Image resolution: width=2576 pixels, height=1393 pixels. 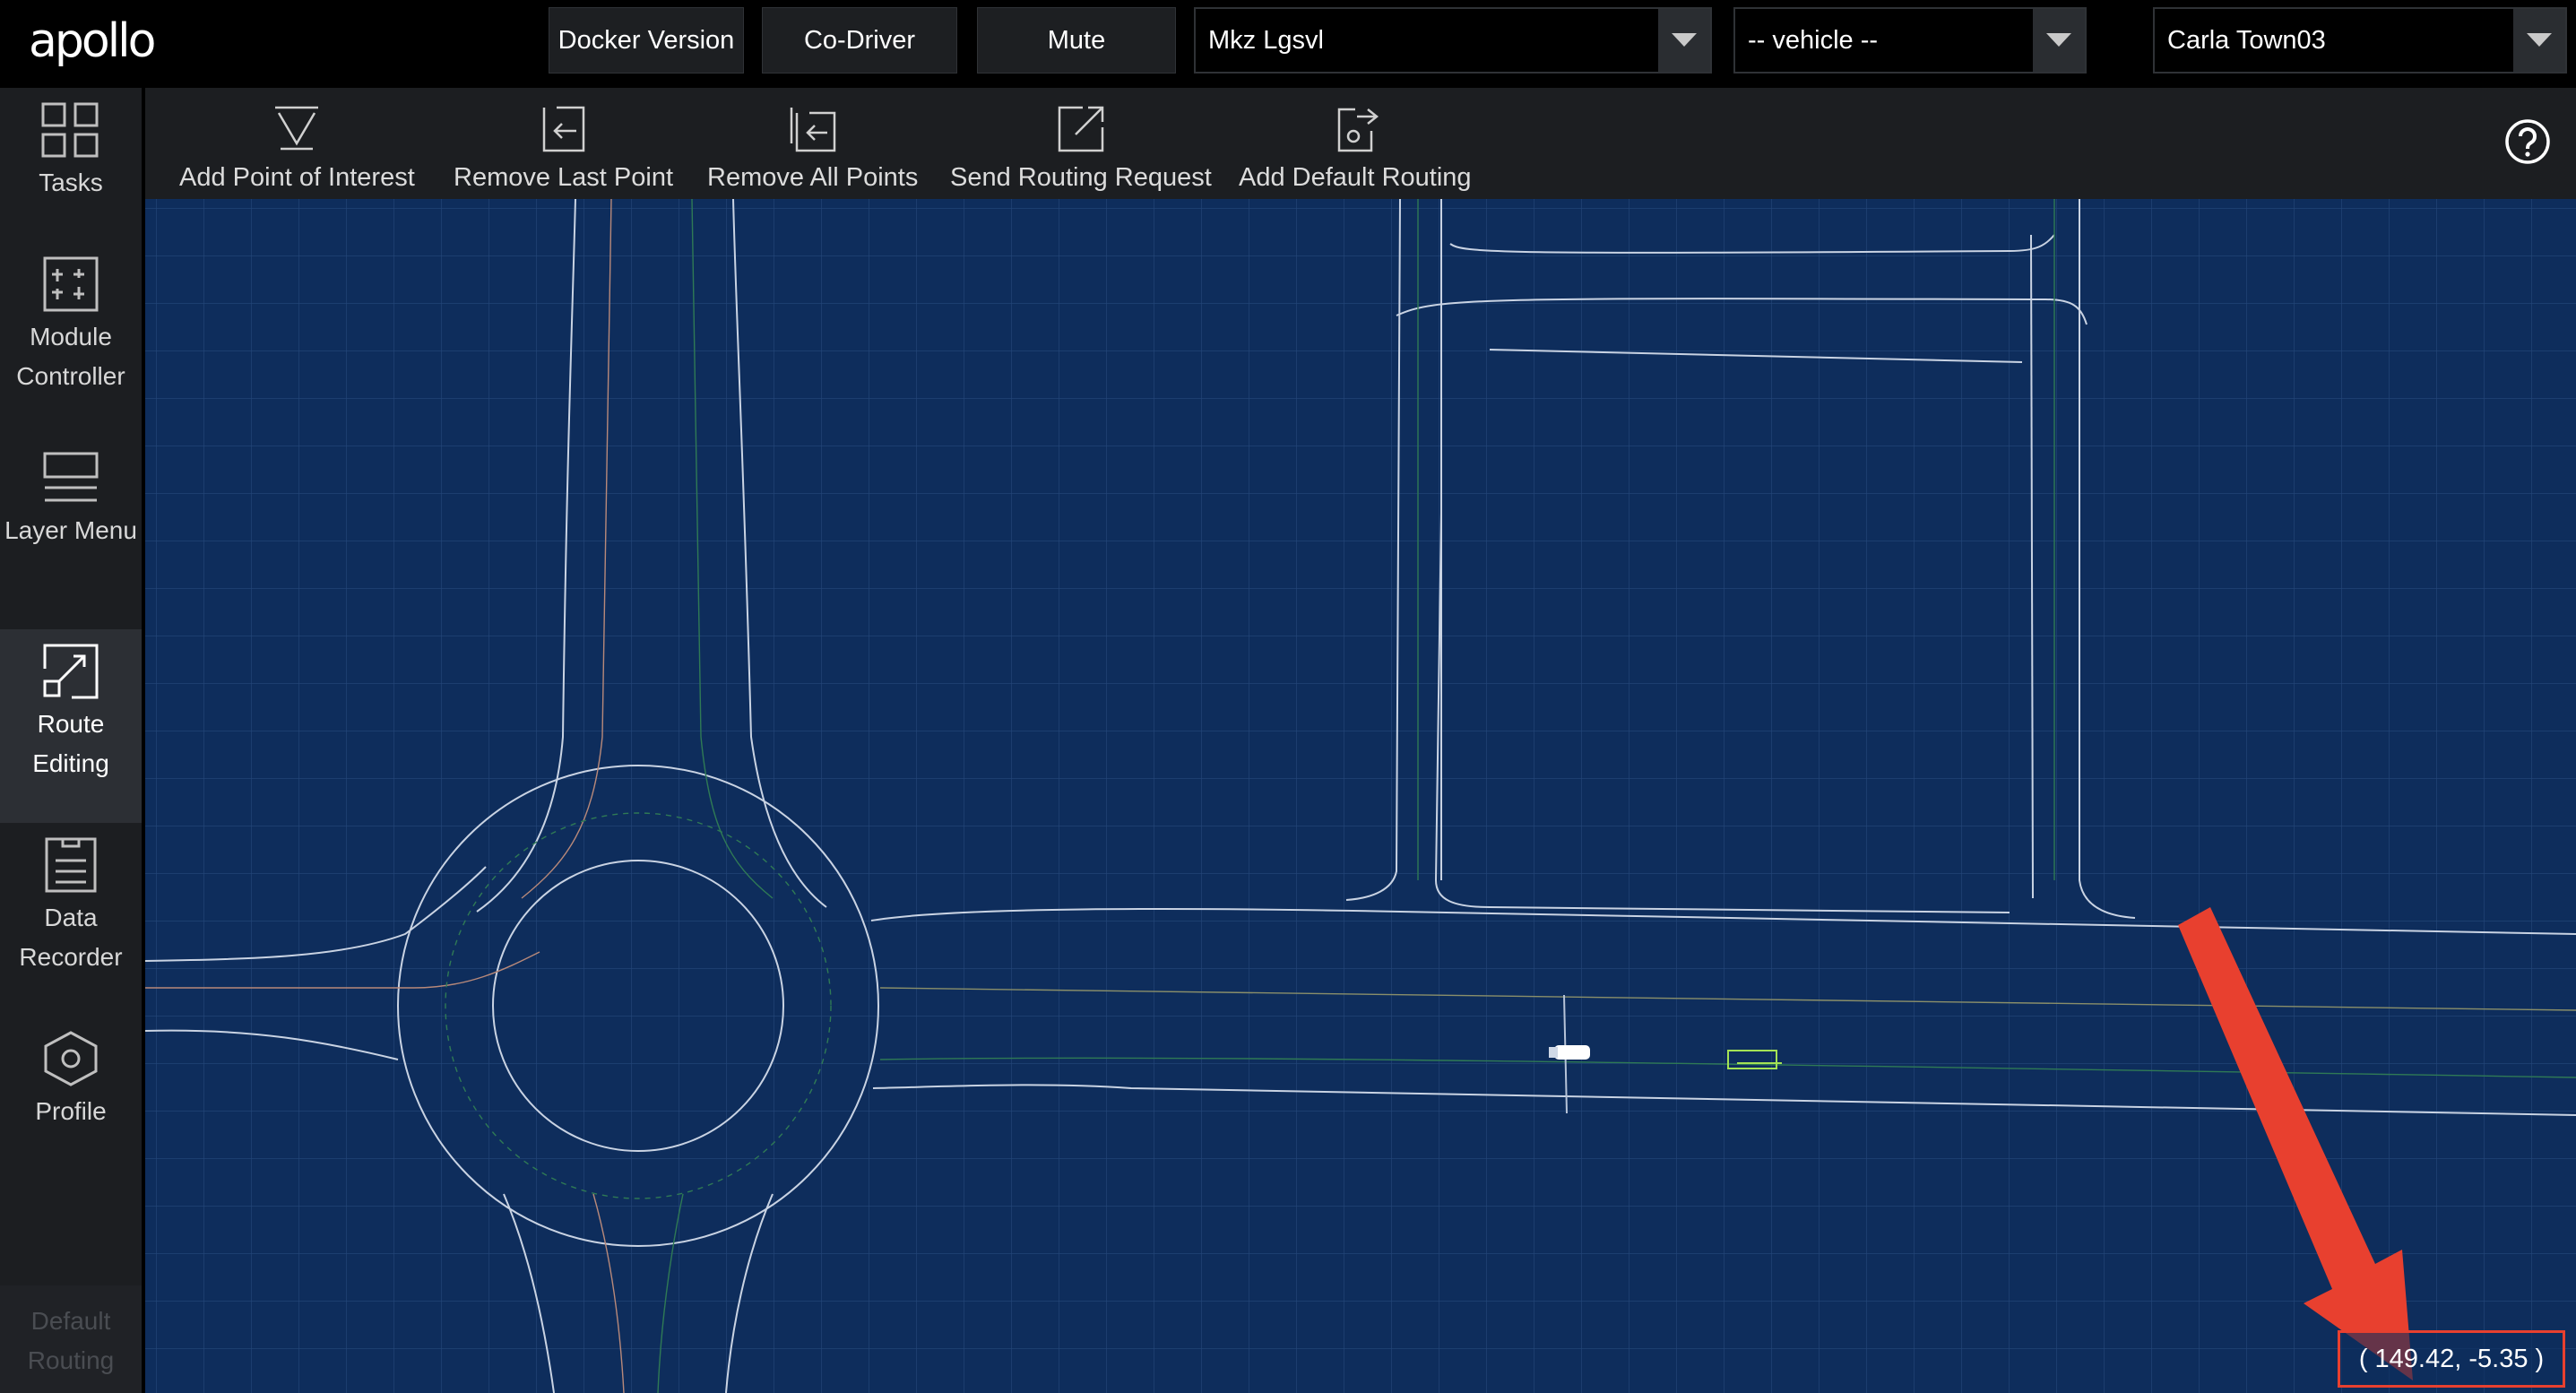 What do you see at coordinates (1813, 40) in the screenshot?
I see `vehicle-select-value: -- vehicle --` at bounding box center [1813, 40].